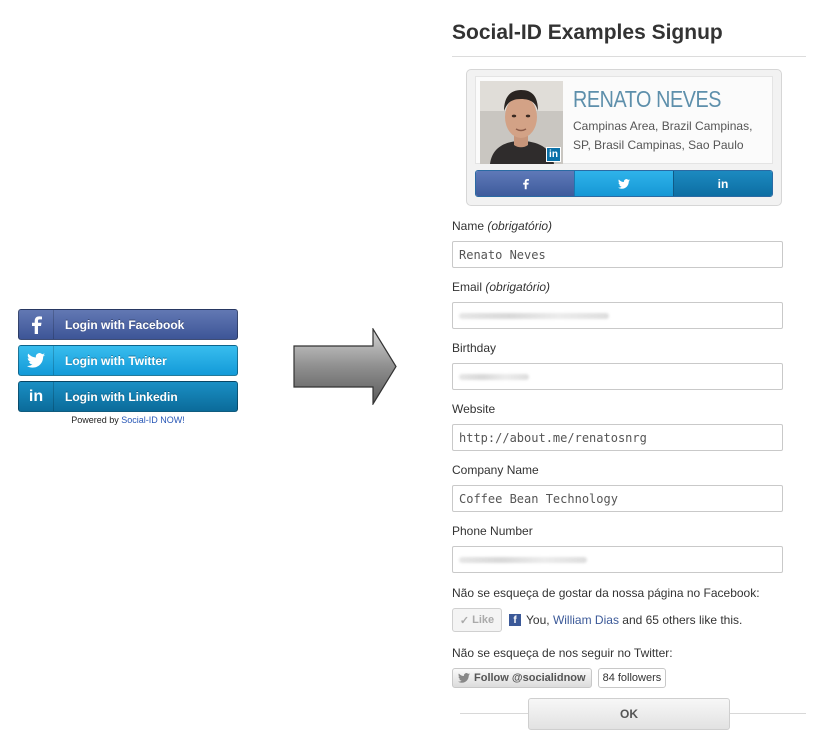  What do you see at coordinates (534, 315) in the screenshot?
I see `redacted-email` at bounding box center [534, 315].